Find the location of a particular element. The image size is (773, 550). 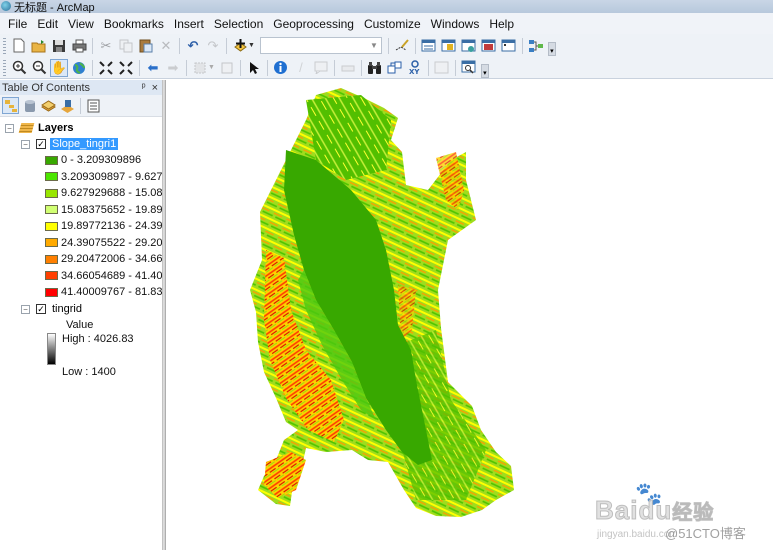

full-extent-button is located at coordinates (79, 68).